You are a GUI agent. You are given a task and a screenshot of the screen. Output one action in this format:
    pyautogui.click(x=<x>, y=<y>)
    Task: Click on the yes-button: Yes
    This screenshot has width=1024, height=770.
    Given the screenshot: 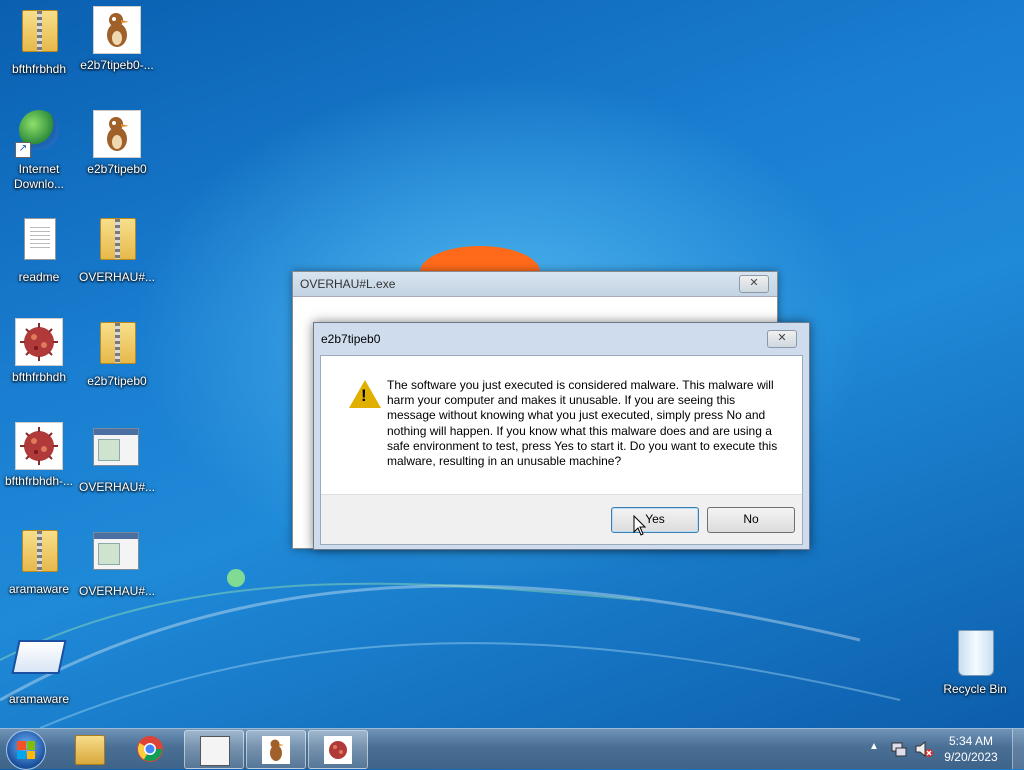 What is the action you would take?
    pyautogui.click(x=655, y=520)
    